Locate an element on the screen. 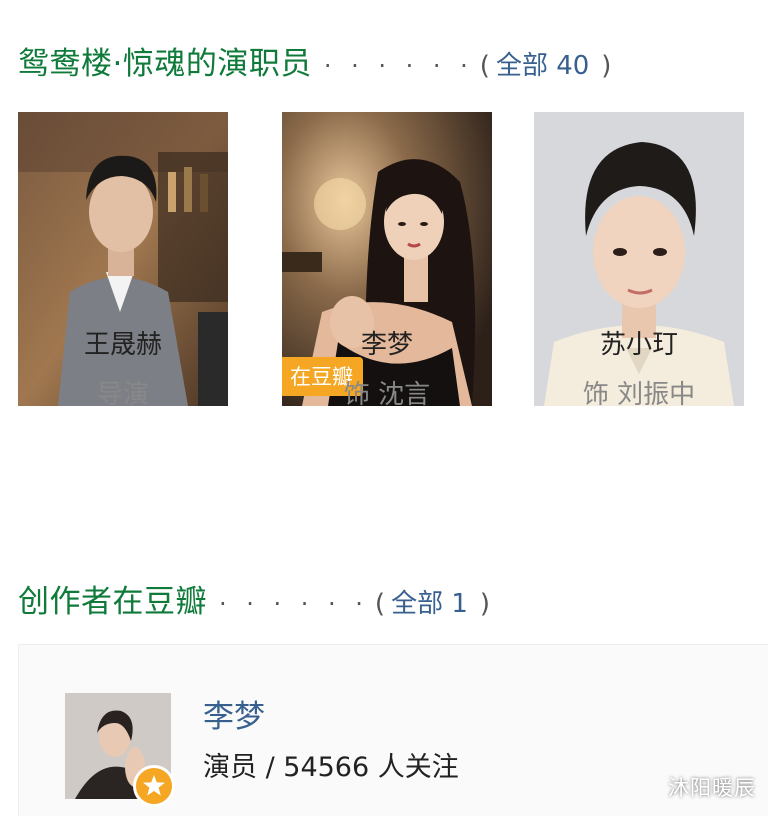  cast-name-director: 王晟赫 is located at coordinates (123, 342).